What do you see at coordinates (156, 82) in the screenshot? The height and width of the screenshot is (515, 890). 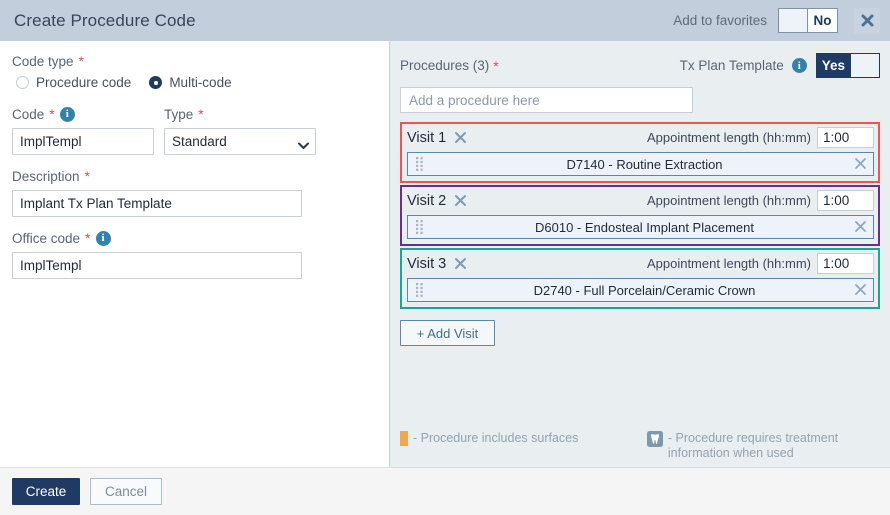 I see `radio-multi-code-indicator` at bounding box center [156, 82].